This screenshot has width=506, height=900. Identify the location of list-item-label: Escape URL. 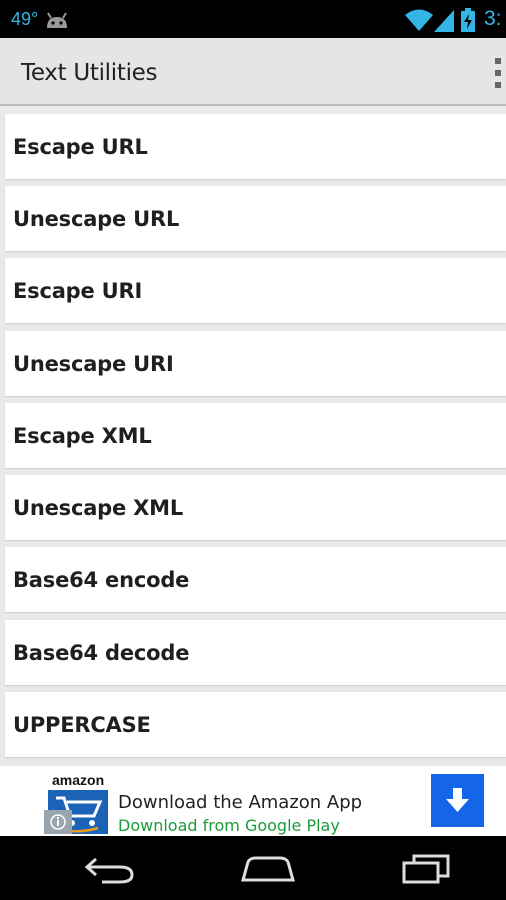
(80, 147).